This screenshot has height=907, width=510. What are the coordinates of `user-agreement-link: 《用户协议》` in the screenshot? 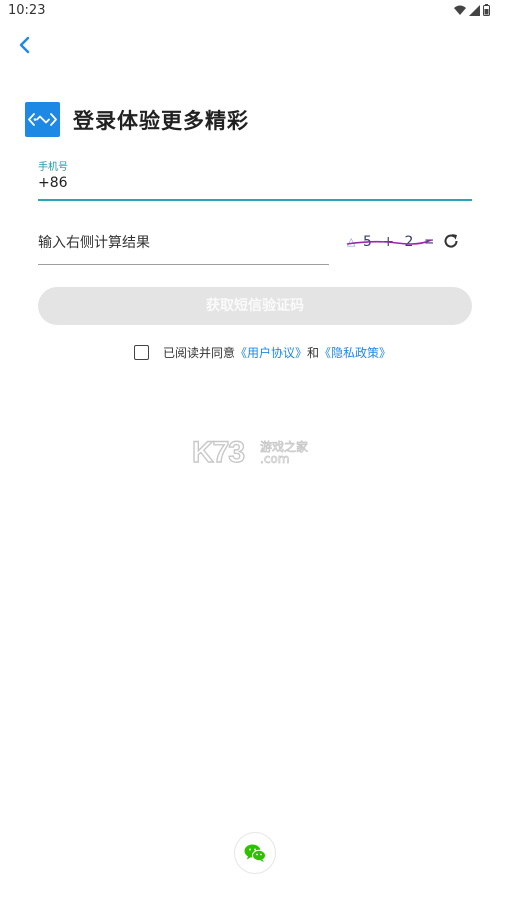 It's located at (271, 352).